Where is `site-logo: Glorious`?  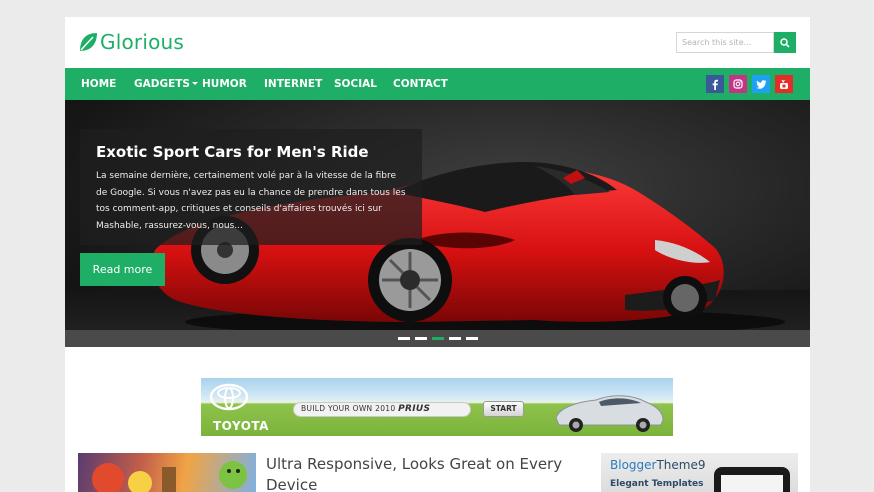
site-logo: Glorious is located at coordinates (131, 42).